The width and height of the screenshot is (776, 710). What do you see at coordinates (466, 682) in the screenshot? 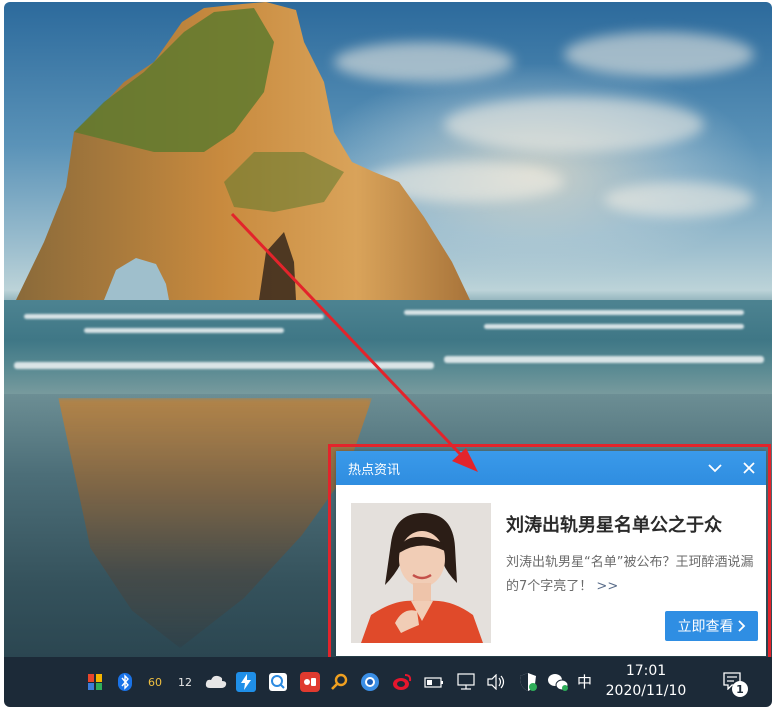
I see `network-icon` at bounding box center [466, 682].